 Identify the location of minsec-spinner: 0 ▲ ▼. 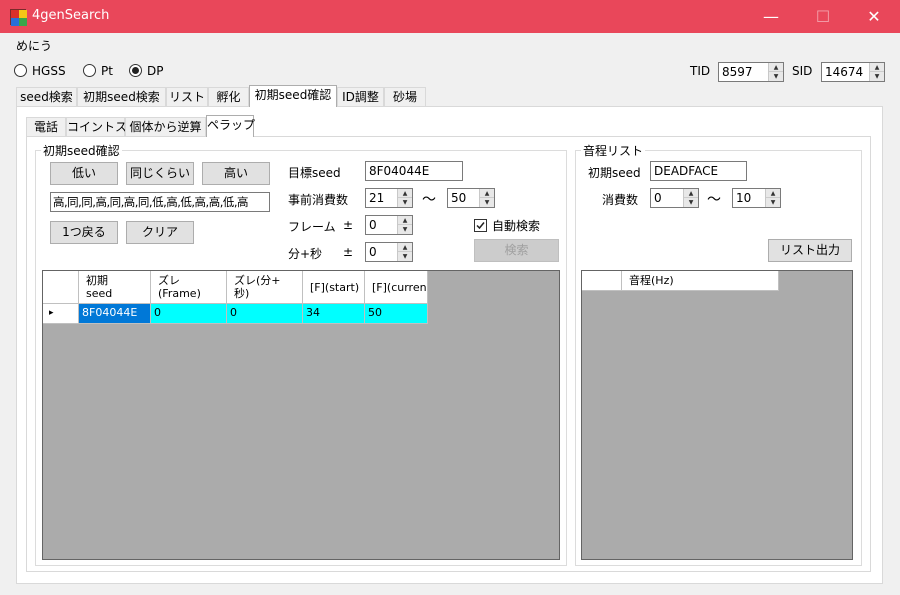
(389, 252).